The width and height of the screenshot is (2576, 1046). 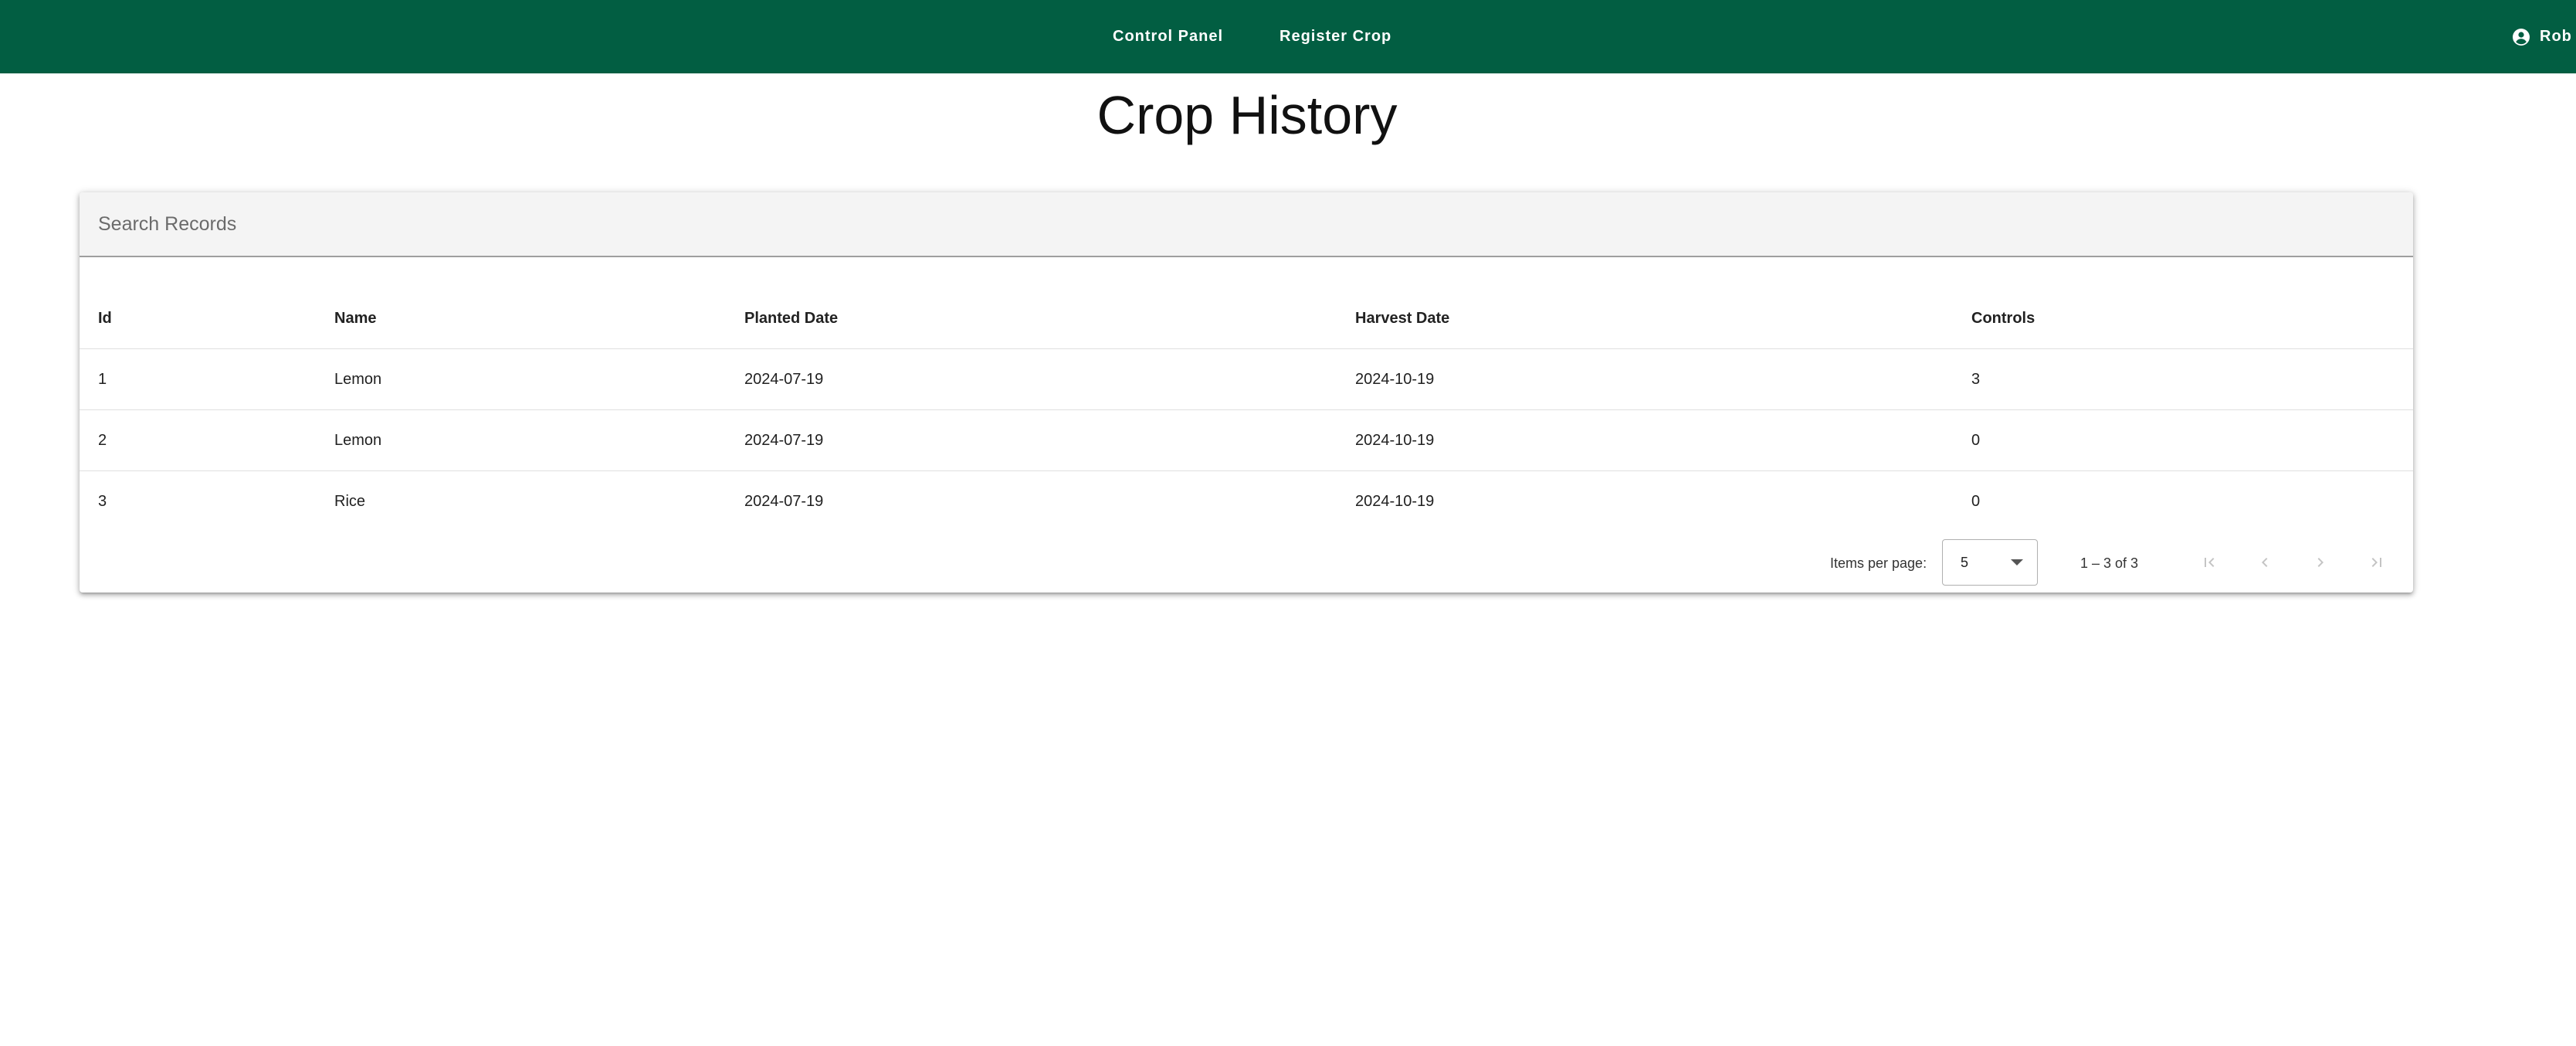 What do you see at coordinates (1402, 318) in the screenshot?
I see `column-header-harvest-date: Harvest Date` at bounding box center [1402, 318].